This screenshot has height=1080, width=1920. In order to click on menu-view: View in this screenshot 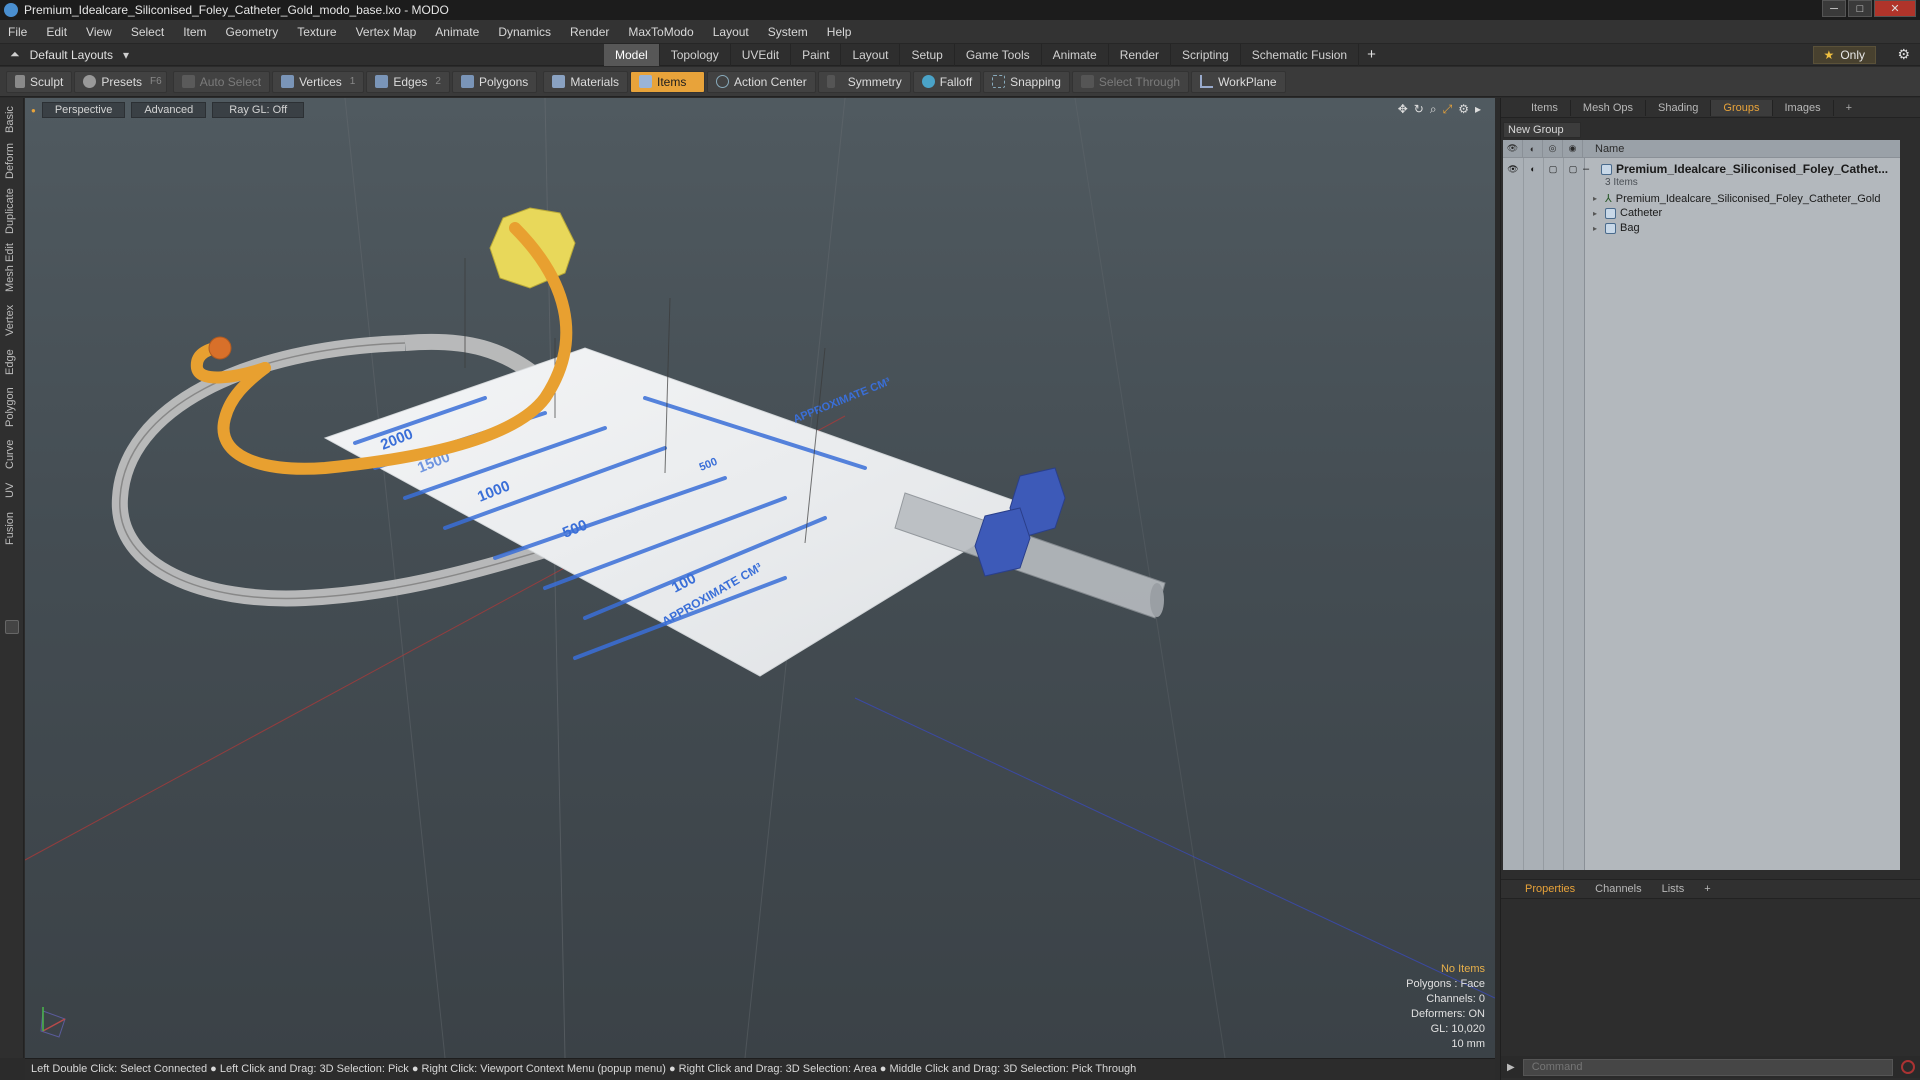, I will do `click(99, 32)`.